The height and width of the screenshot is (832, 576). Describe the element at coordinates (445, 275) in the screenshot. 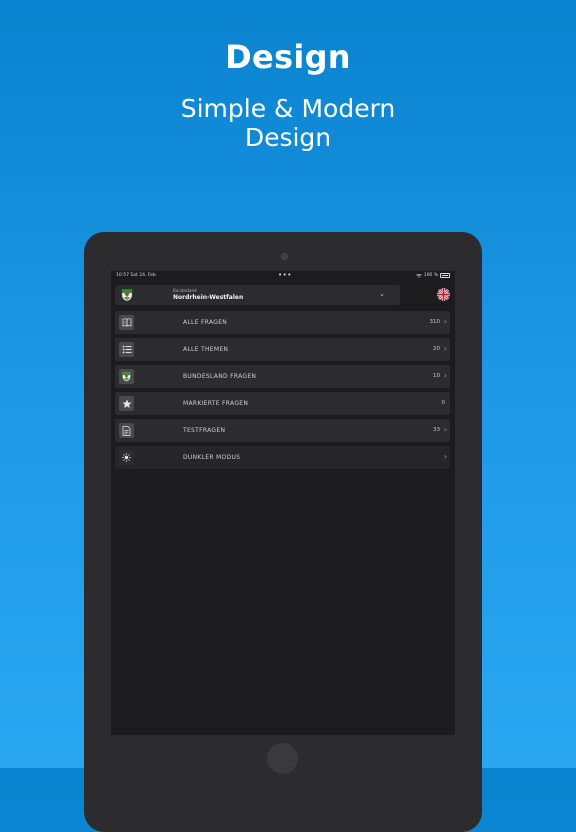

I see `battery-icon` at that location.